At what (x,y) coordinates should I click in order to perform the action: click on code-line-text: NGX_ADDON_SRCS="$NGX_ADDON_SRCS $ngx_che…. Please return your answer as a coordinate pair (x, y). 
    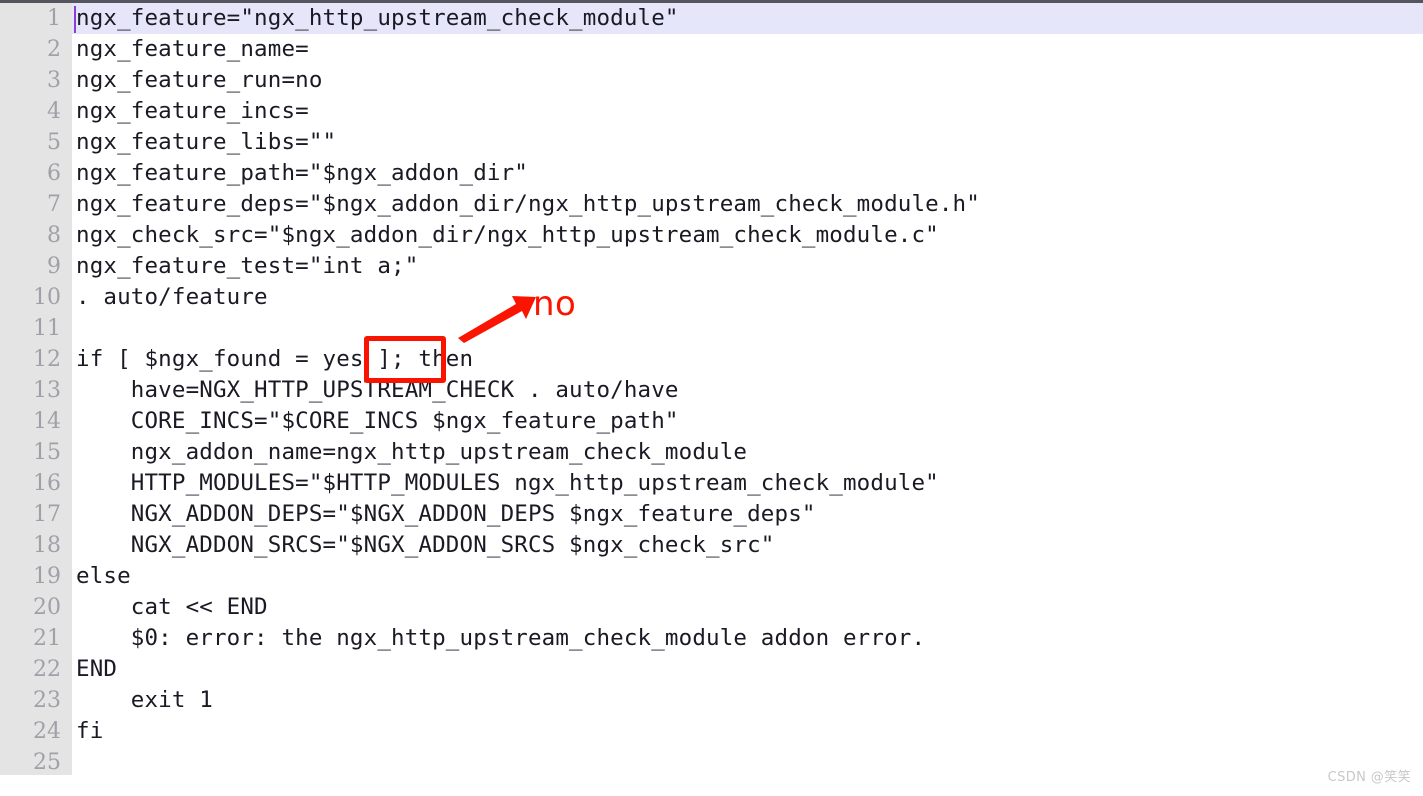
    Looking at the image, I should click on (425, 545).